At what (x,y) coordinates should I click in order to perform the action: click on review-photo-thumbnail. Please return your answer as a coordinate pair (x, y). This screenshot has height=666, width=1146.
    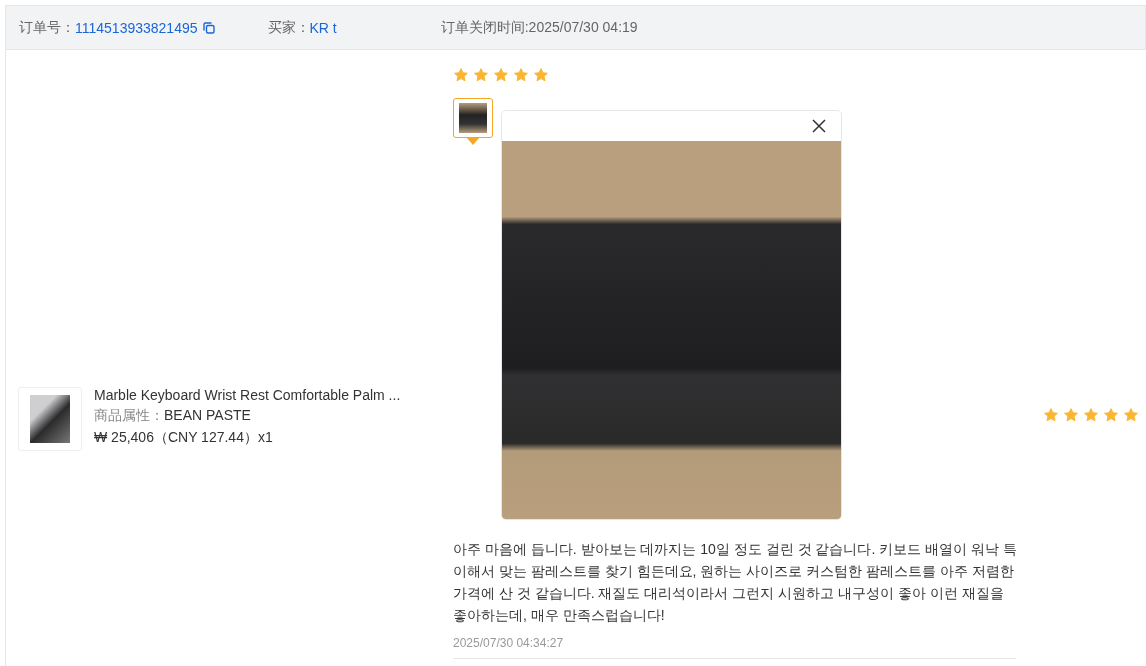
    Looking at the image, I should click on (473, 118).